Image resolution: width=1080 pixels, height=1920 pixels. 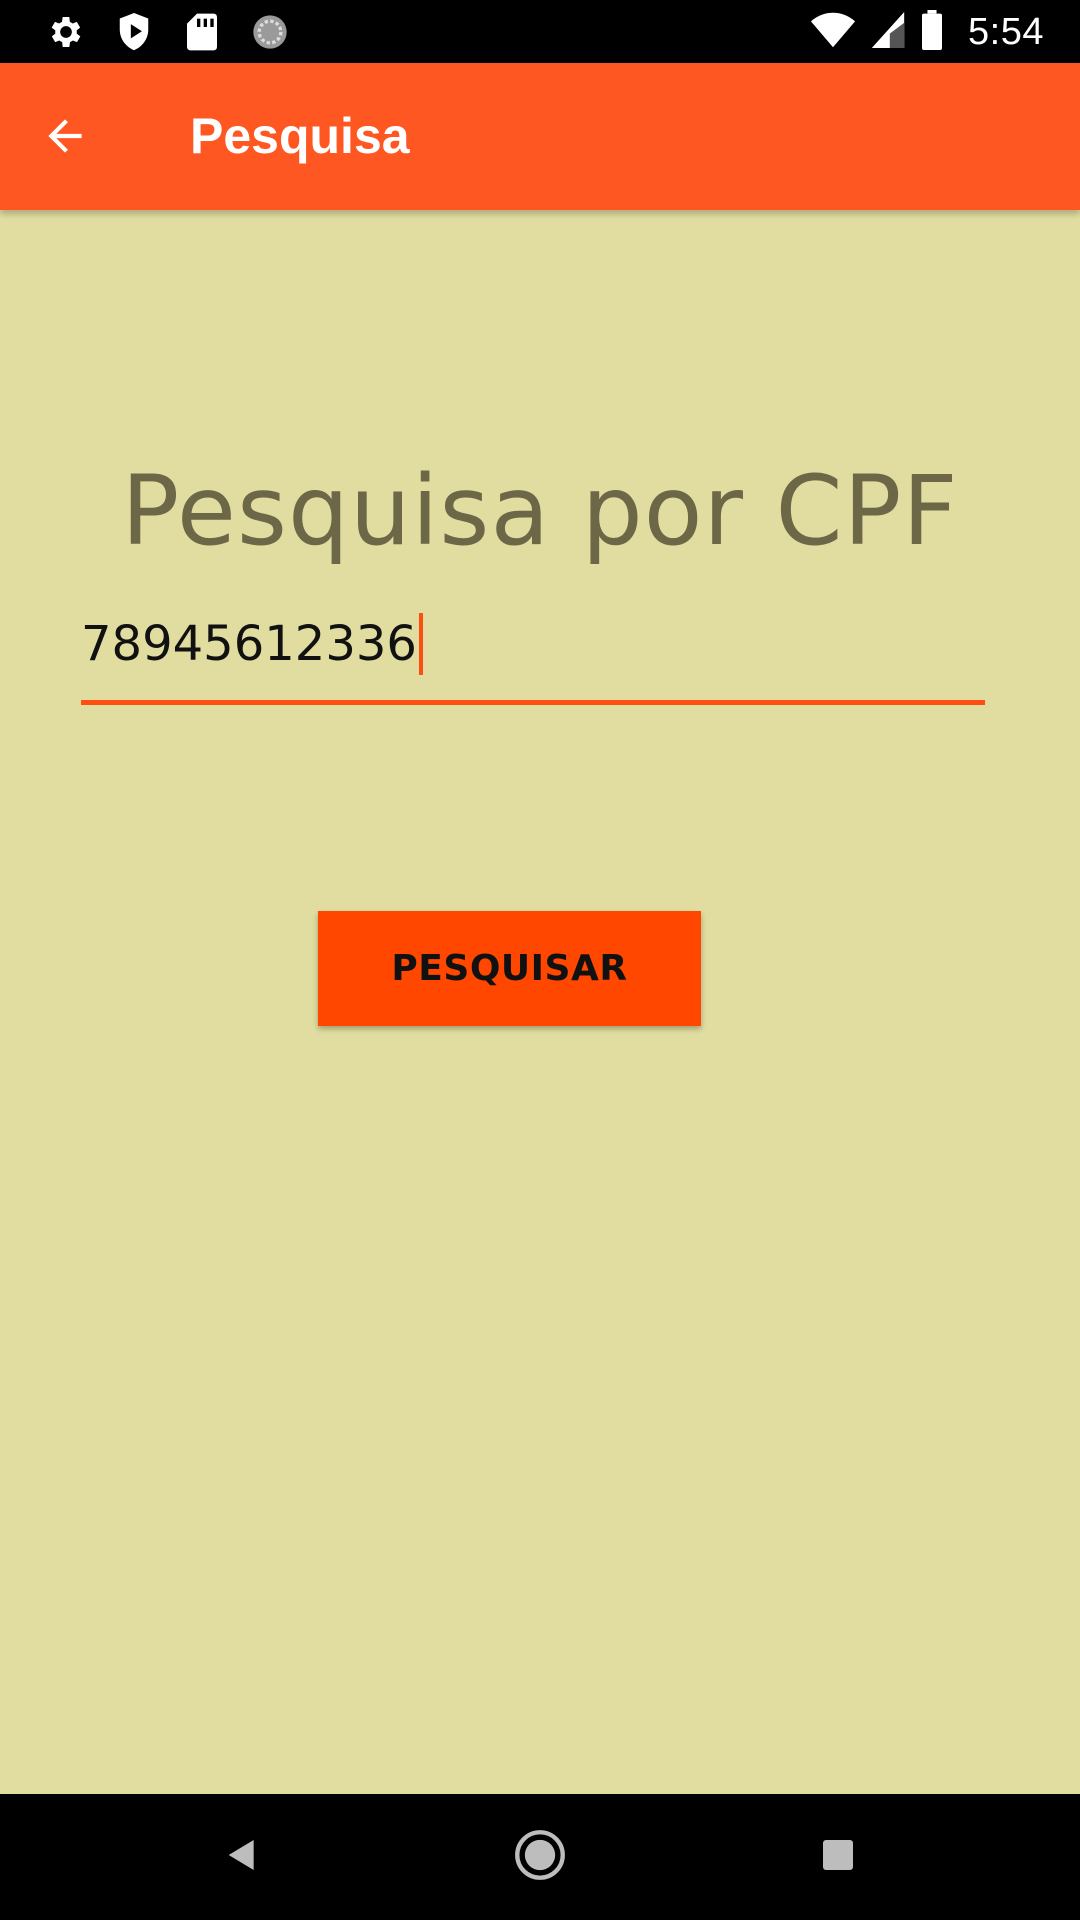 I want to click on cpf-input-value-wrap: 78945612336, so click(x=252, y=644).